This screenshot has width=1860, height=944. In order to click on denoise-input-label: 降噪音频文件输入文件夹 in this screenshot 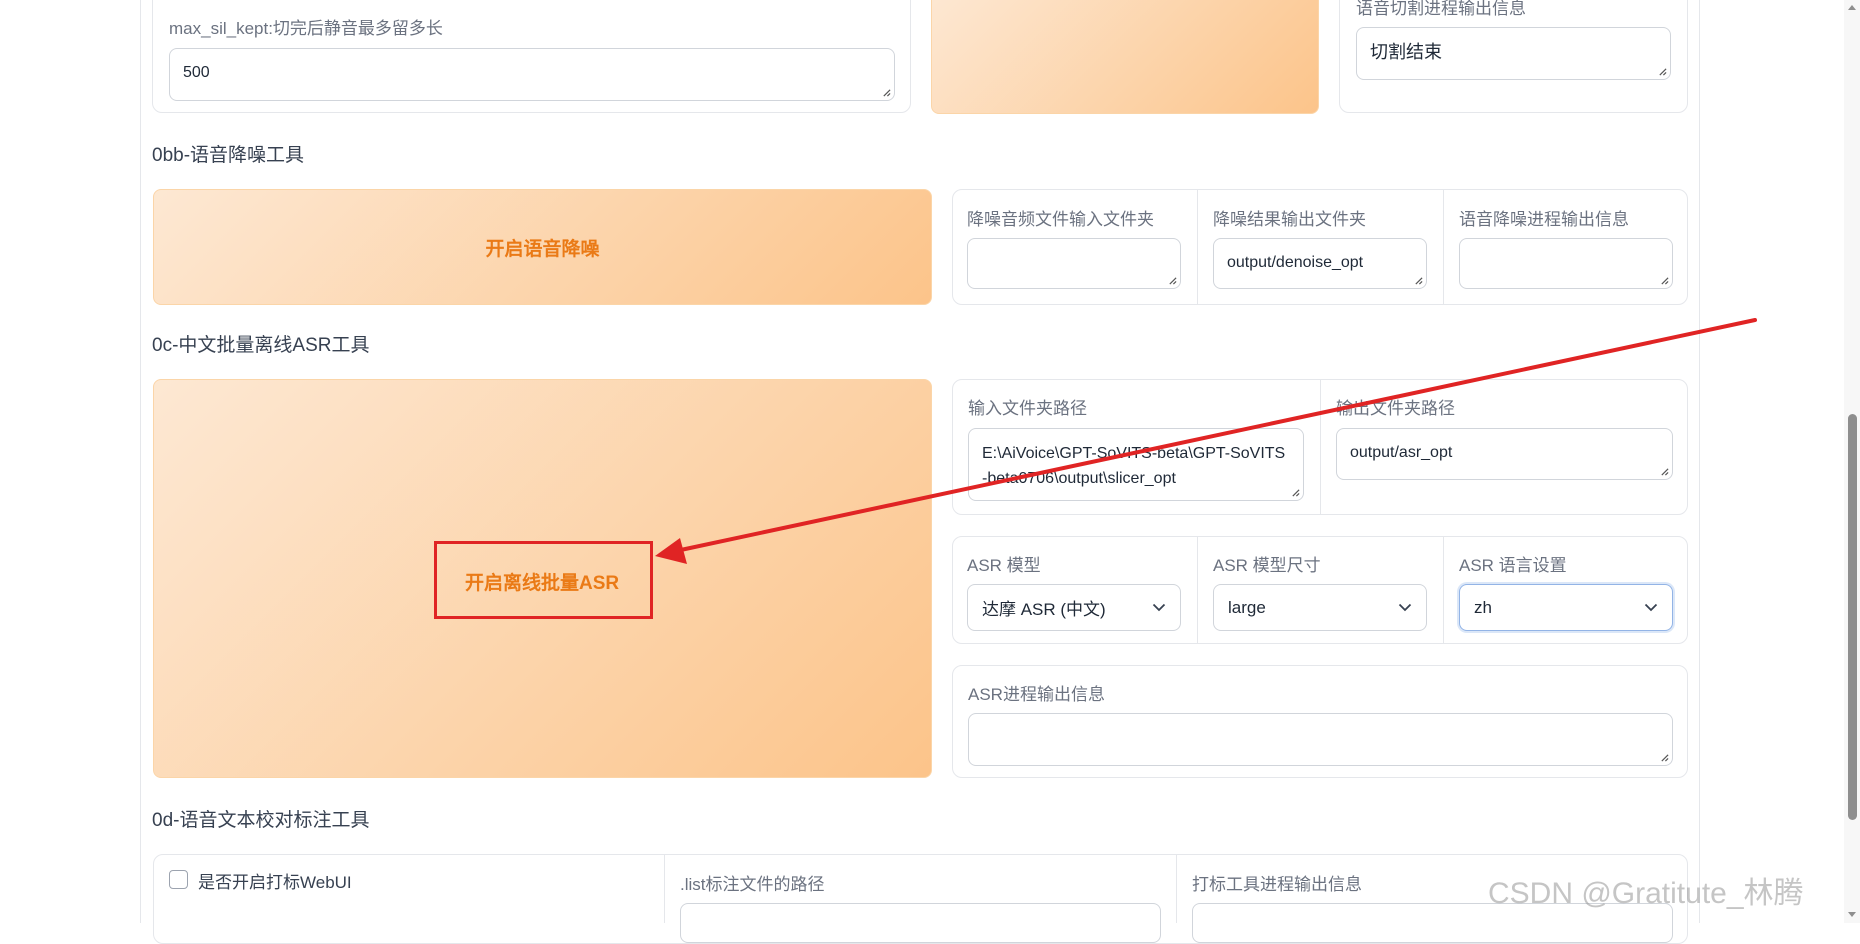, I will do `click(1060, 219)`.